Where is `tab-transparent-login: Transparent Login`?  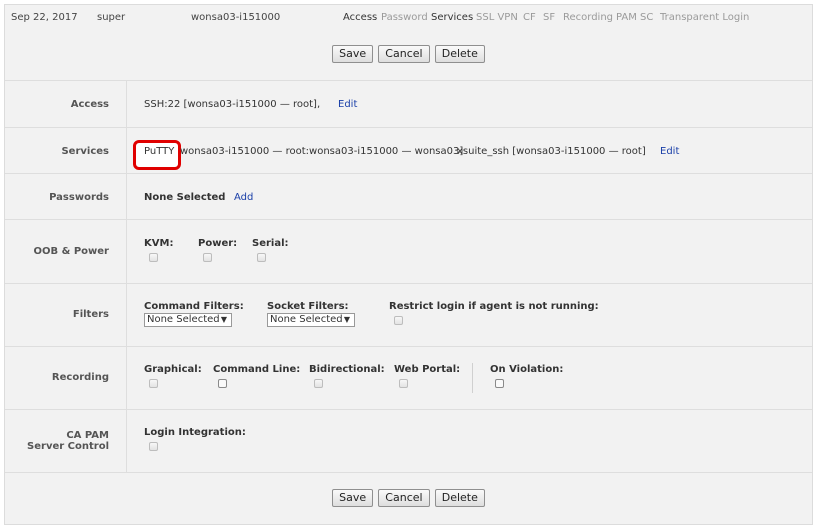
tab-transparent-login: Transparent Login is located at coordinates (704, 17).